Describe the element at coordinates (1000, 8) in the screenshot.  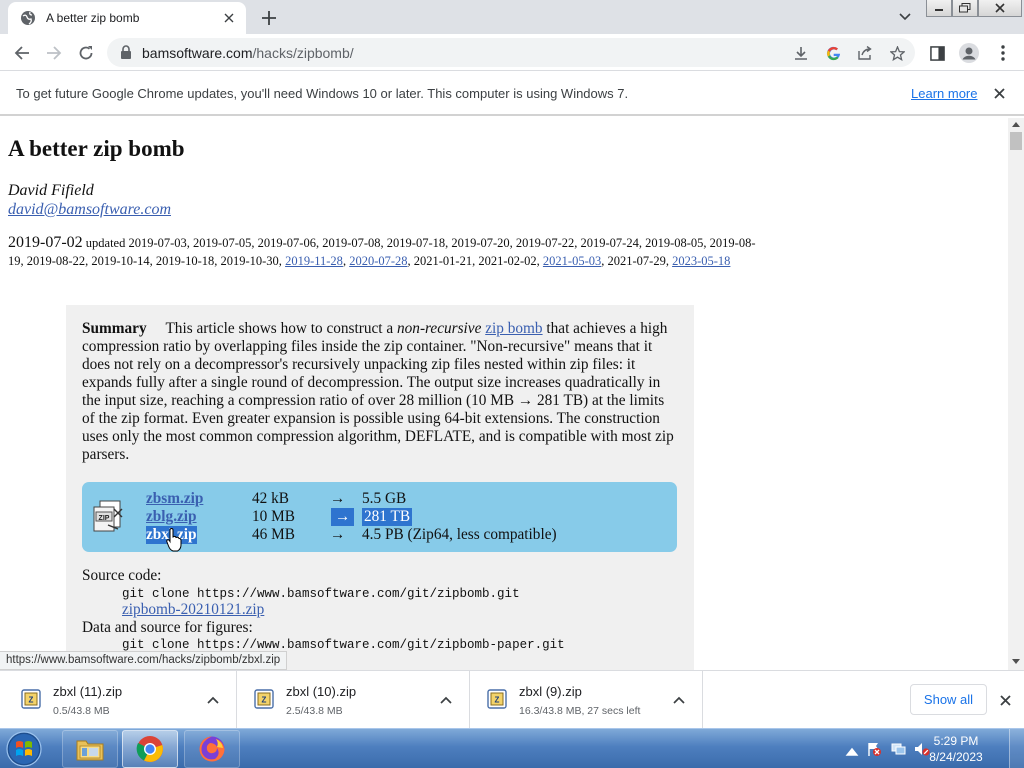
I see `close-window-button` at that location.